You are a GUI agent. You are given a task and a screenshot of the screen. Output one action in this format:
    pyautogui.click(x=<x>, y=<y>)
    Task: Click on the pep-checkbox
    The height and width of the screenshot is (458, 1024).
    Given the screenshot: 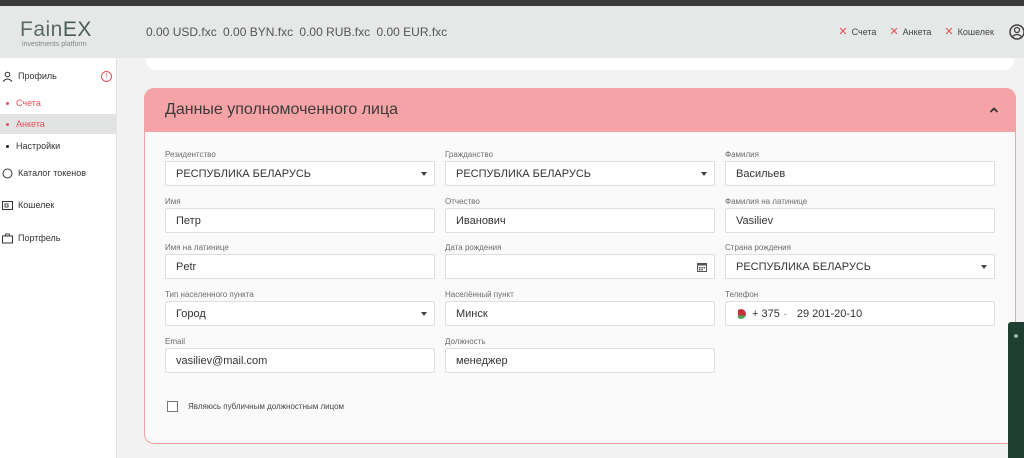 What is the action you would take?
    pyautogui.click(x=172, y=406)
    